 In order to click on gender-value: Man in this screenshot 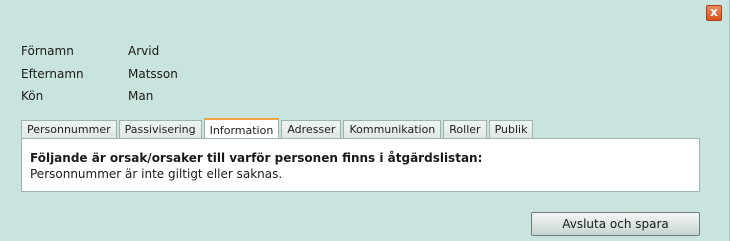, I will do `click(141, 96)`.